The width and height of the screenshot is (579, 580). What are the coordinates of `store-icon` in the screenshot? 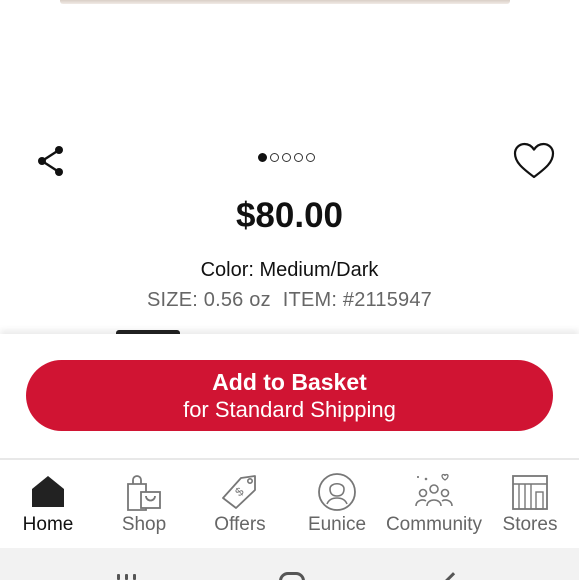 It's located at (530, 492).